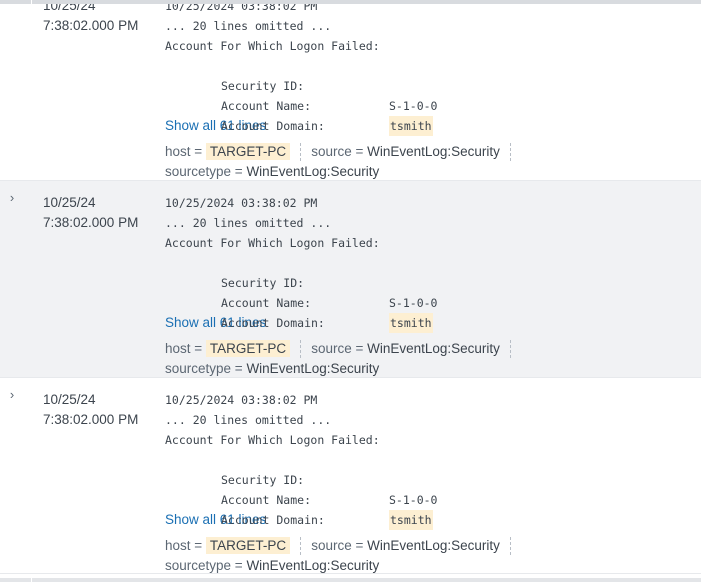  I want to click on bottom-scroll-edge, so click(350, 580).